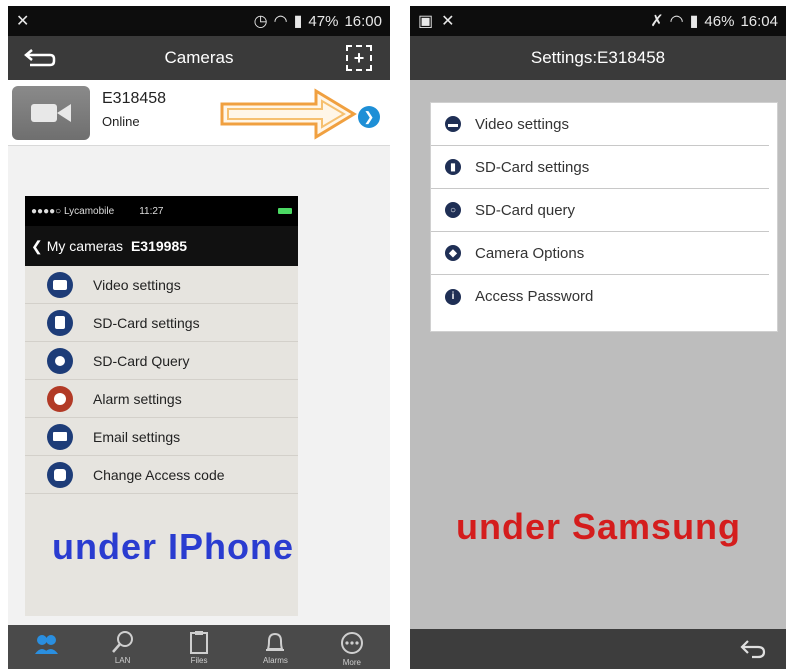 The width and height of the screenshot is (786, 669). Describe the element at coordinates (657, 21) in the screenshot. I see `mute-icon: ✗` at that location.